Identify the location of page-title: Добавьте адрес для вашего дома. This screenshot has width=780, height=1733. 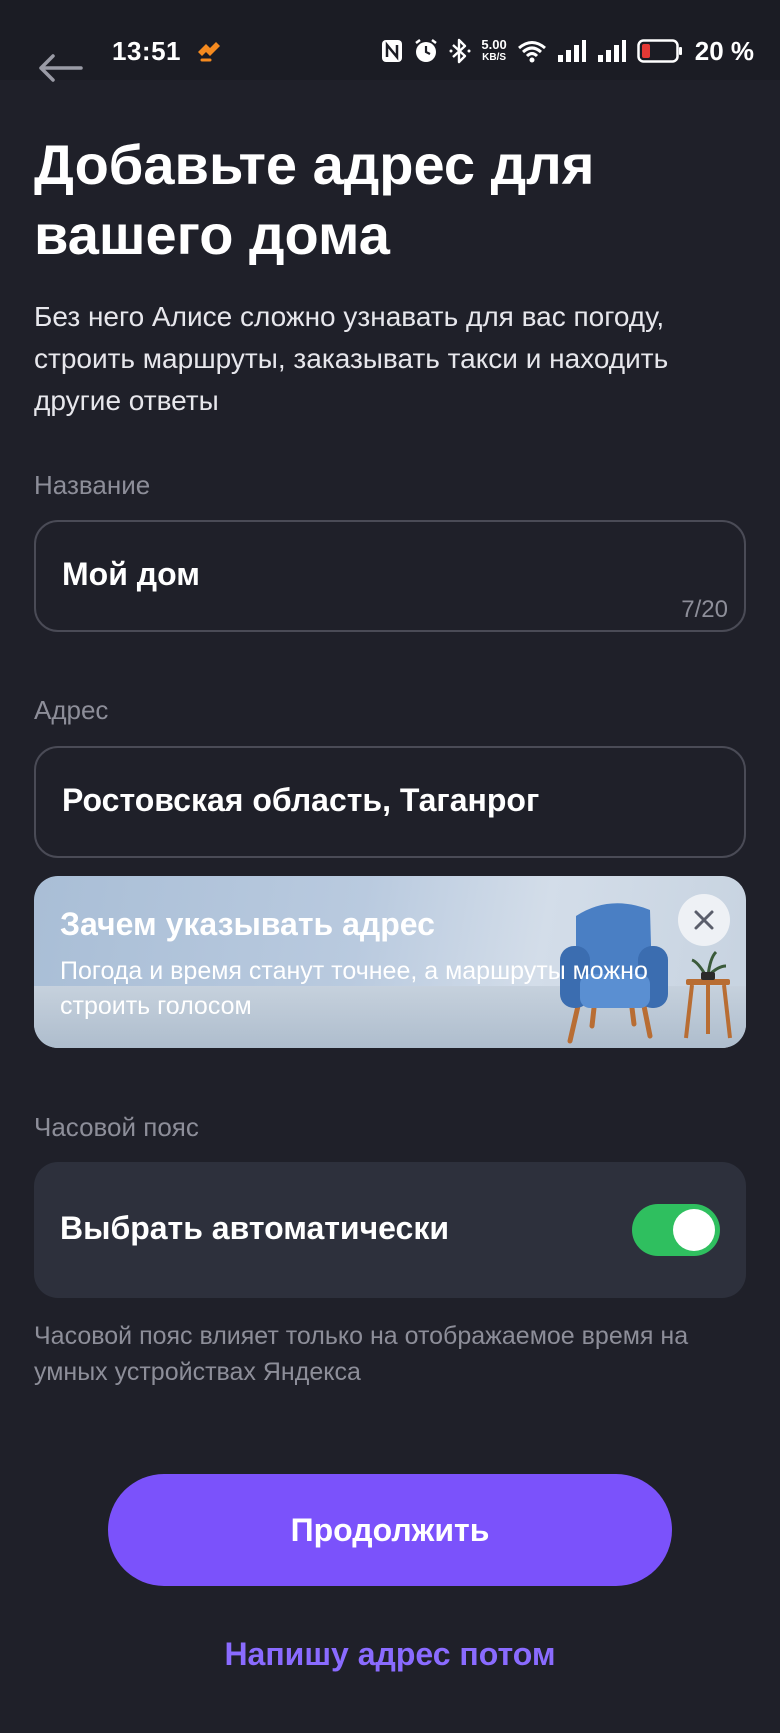
(314, 199).